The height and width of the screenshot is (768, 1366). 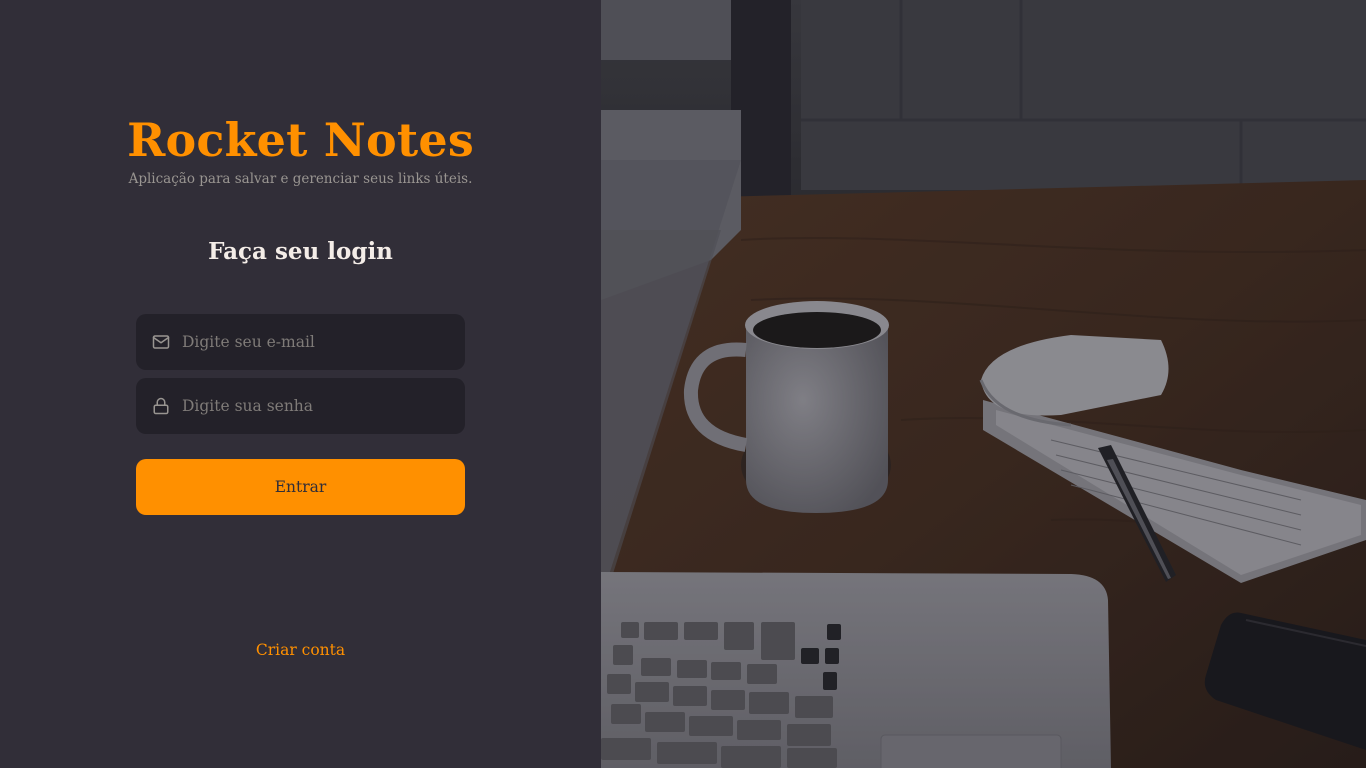 I want to click on create-account-link: Criar conta, so click(x=300, y=650).